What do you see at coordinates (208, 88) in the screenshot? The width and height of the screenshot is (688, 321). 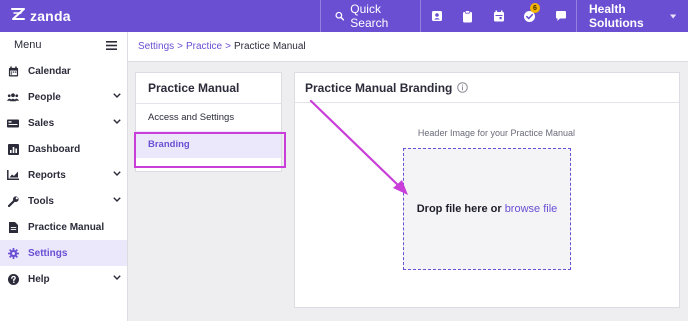 I see `subnav-title: Practice Manual` at bounding box center [208, 88].